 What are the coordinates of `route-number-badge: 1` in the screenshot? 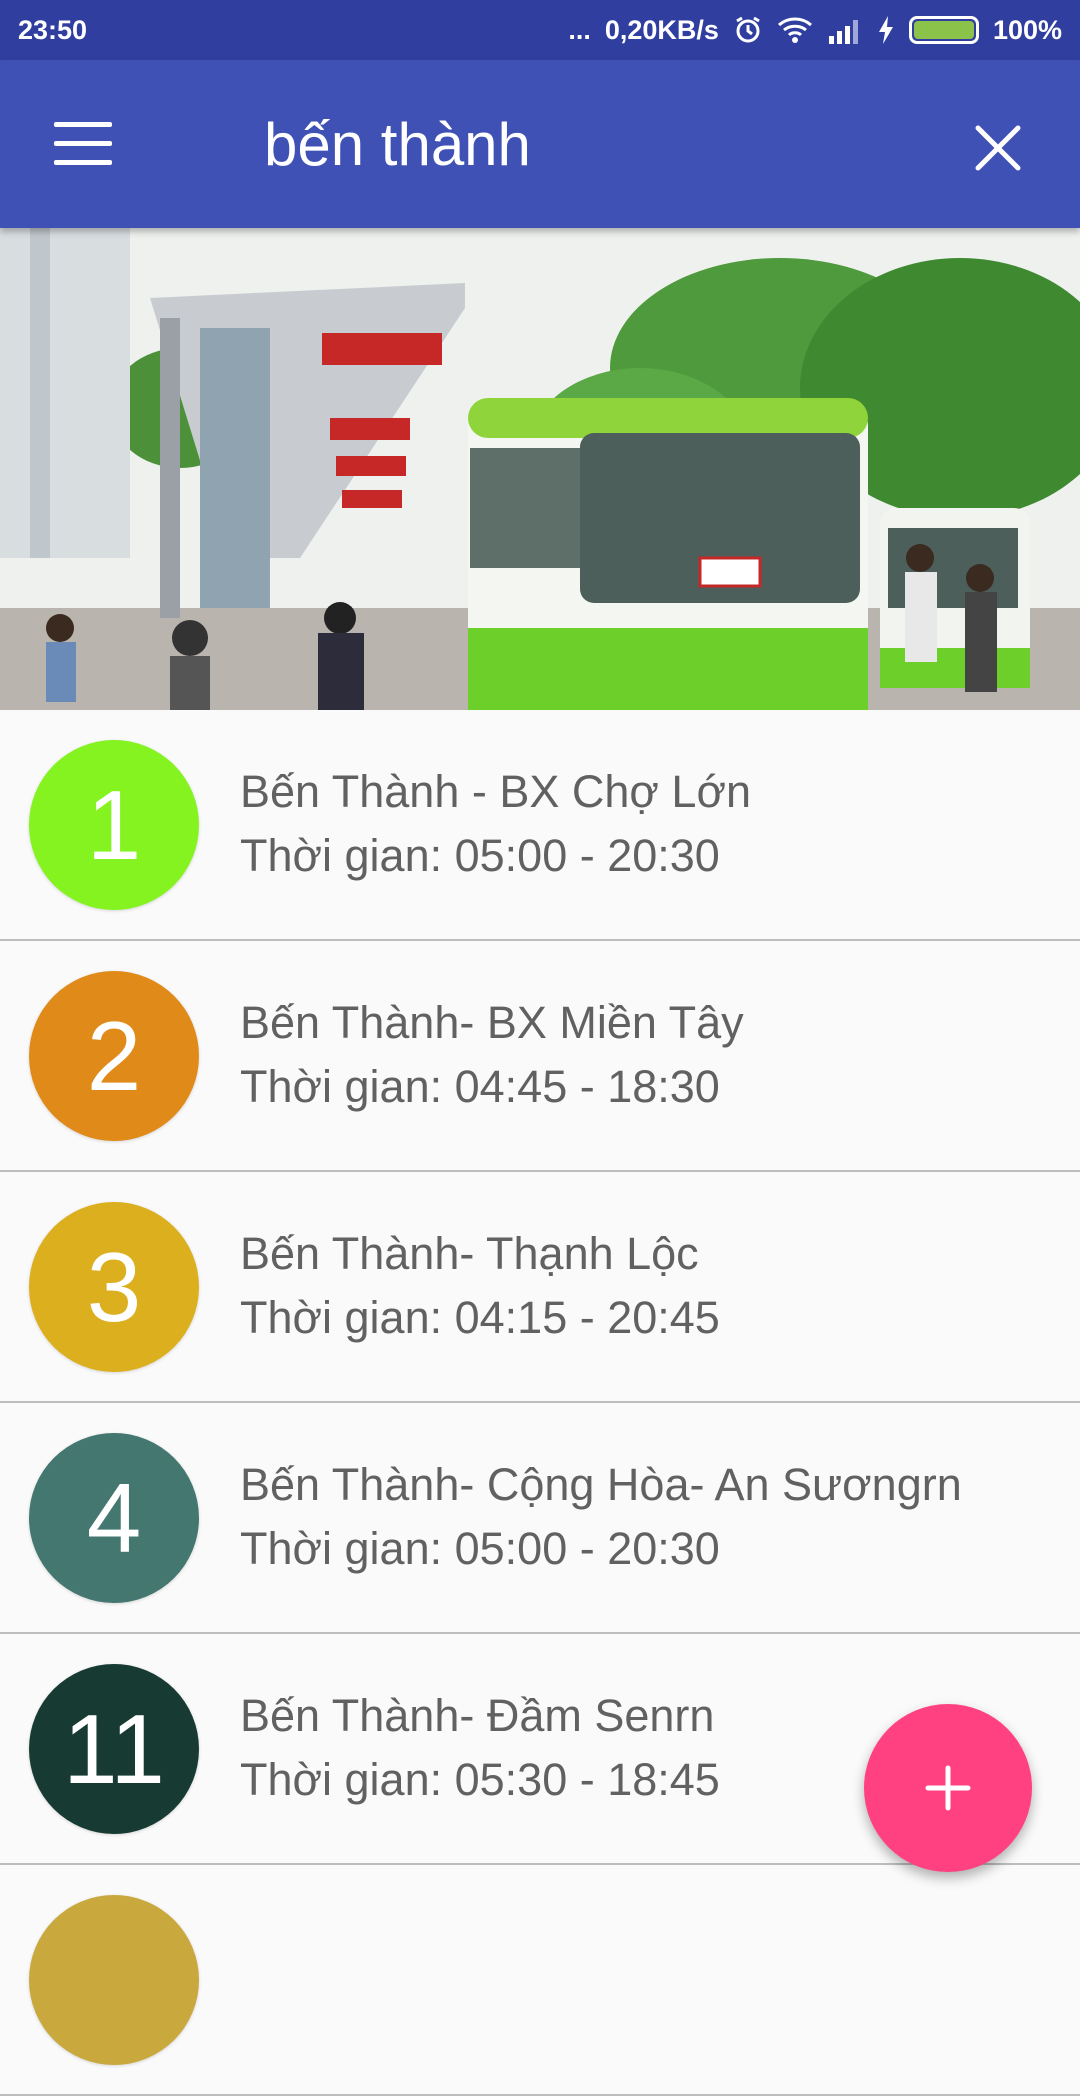 It's located at (114, 825).